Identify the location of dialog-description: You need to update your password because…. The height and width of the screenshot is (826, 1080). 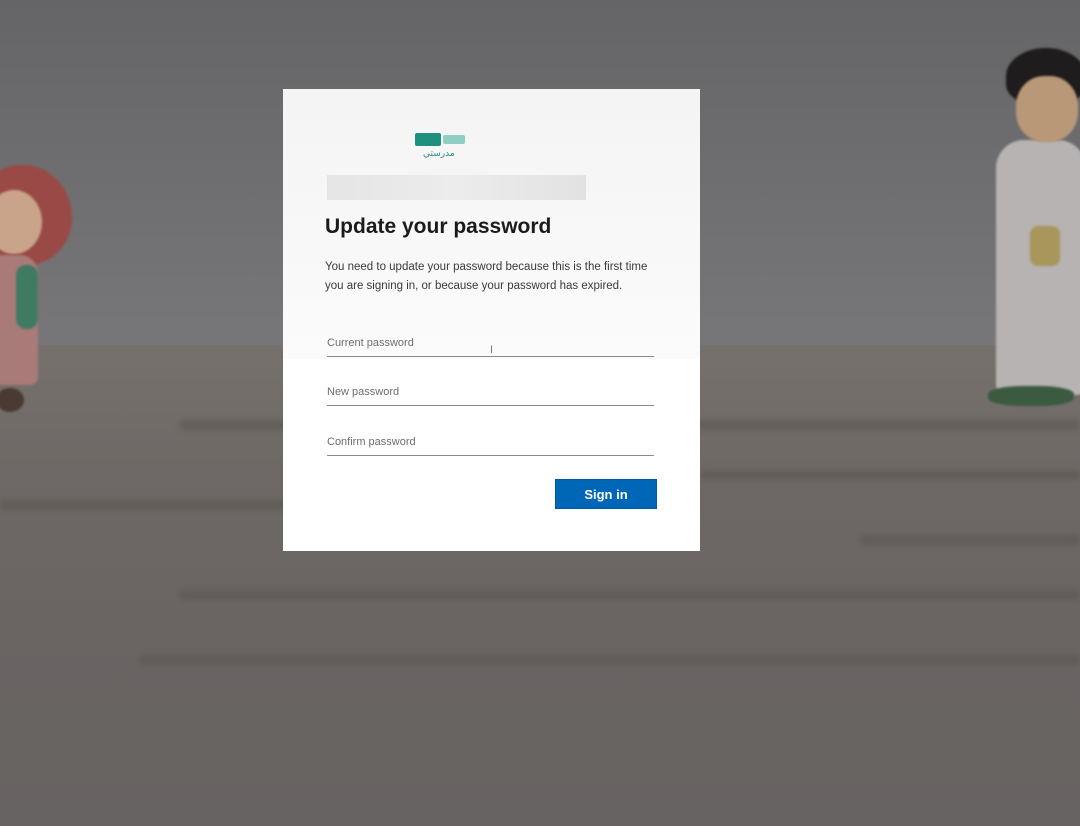
(486, 276).